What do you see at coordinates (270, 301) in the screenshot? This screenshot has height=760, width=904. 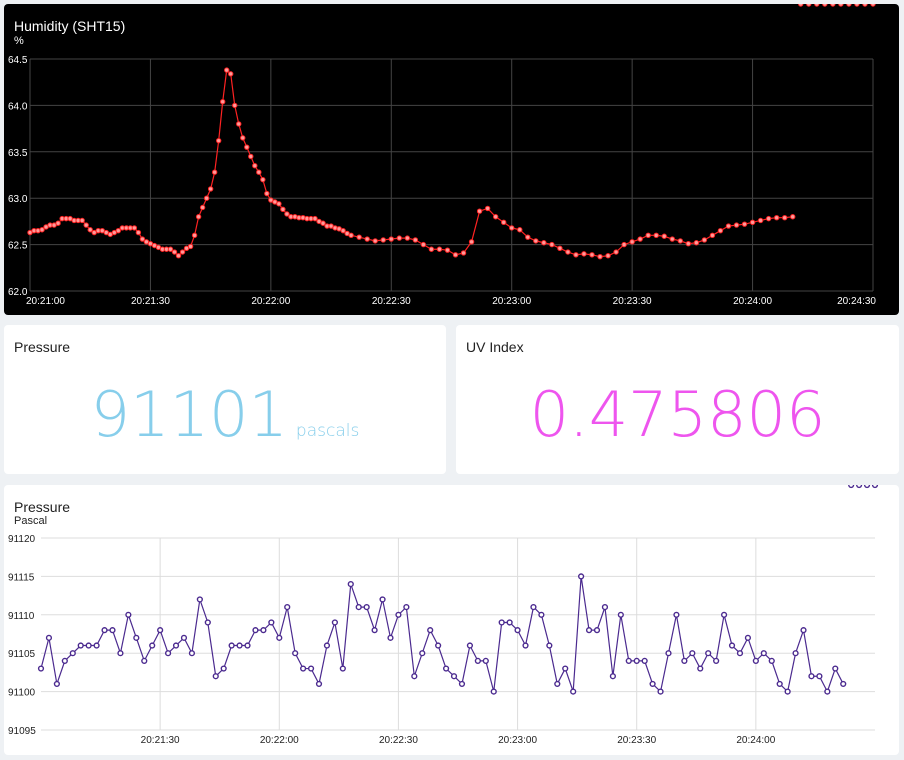 I see `x-tick-label: 20:22:00` at bounding box center [270, 301].